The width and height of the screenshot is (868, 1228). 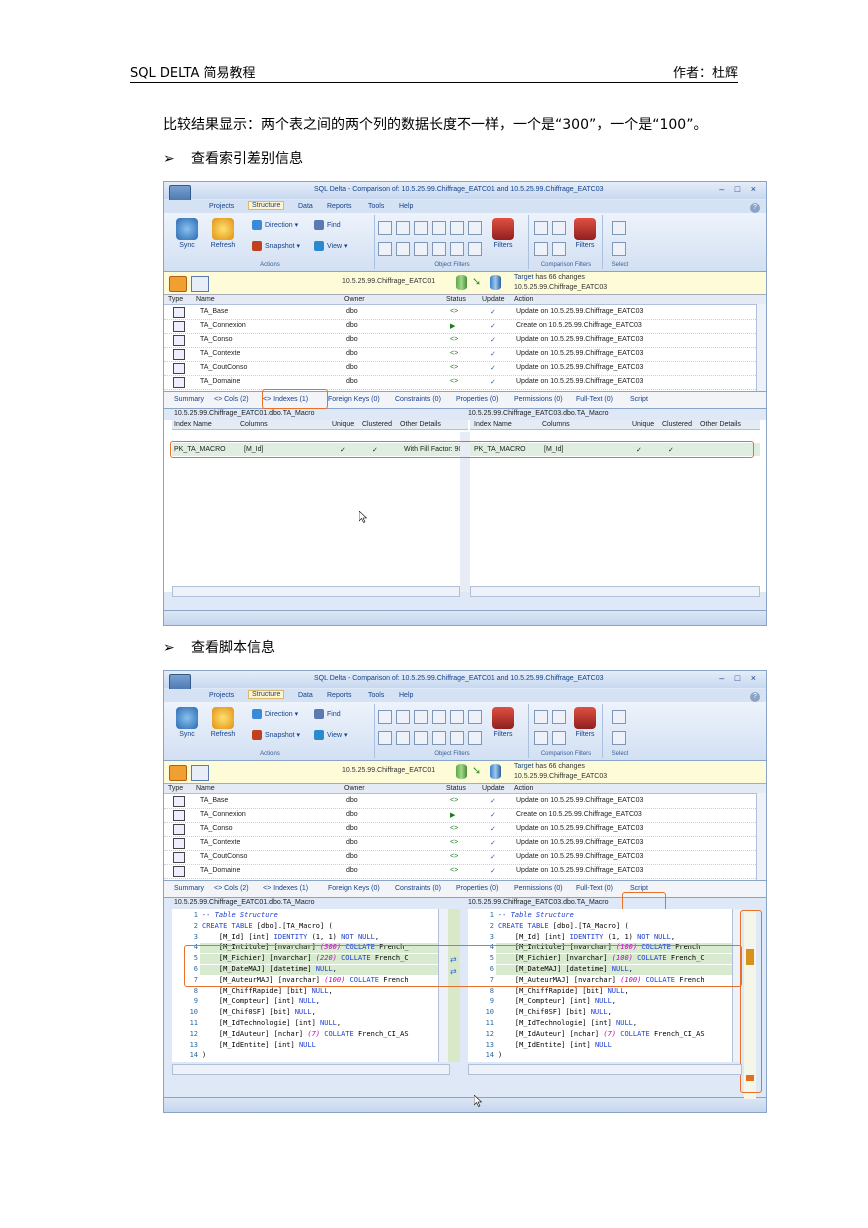 What do you see at coordinates (538, 888) in the screenshot?
I see `tab-permissions: Permissions (0)` at bounding box center [538, 888].